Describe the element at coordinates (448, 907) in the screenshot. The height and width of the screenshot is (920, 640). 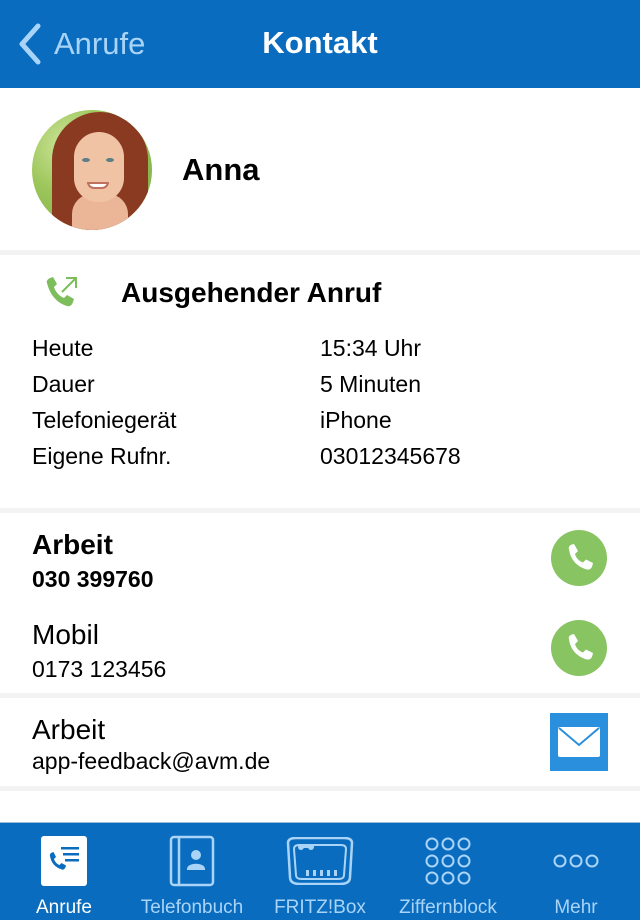
I see `tab-label: Ziffernblock` at that location.